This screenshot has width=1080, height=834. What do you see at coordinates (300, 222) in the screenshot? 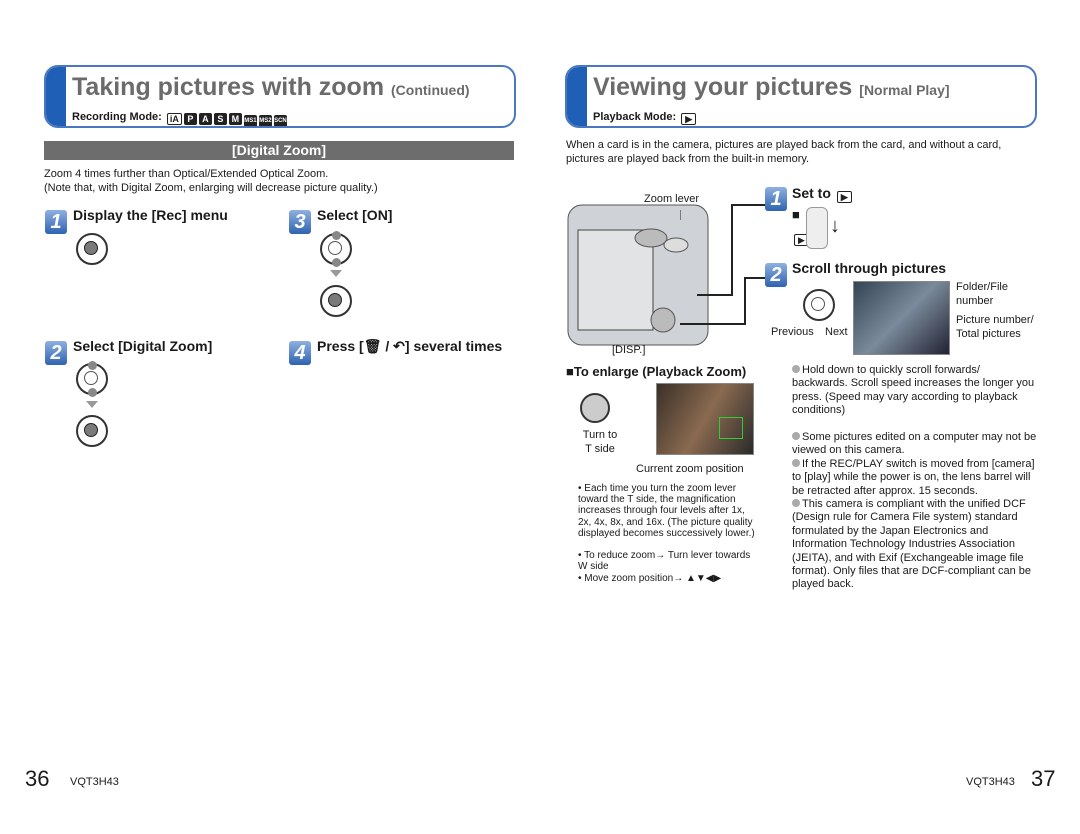
I see `step-badge-3: 3` at bounding box center [300, 222].